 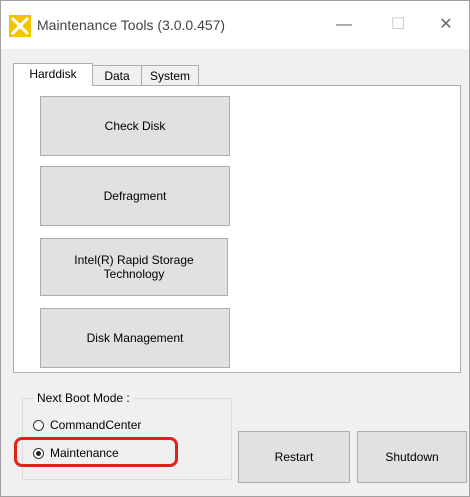 What do you see at coordinates (398, 25) in the screenshot?
I see `maximize-button: ☐` at bounding box center [398, 25].